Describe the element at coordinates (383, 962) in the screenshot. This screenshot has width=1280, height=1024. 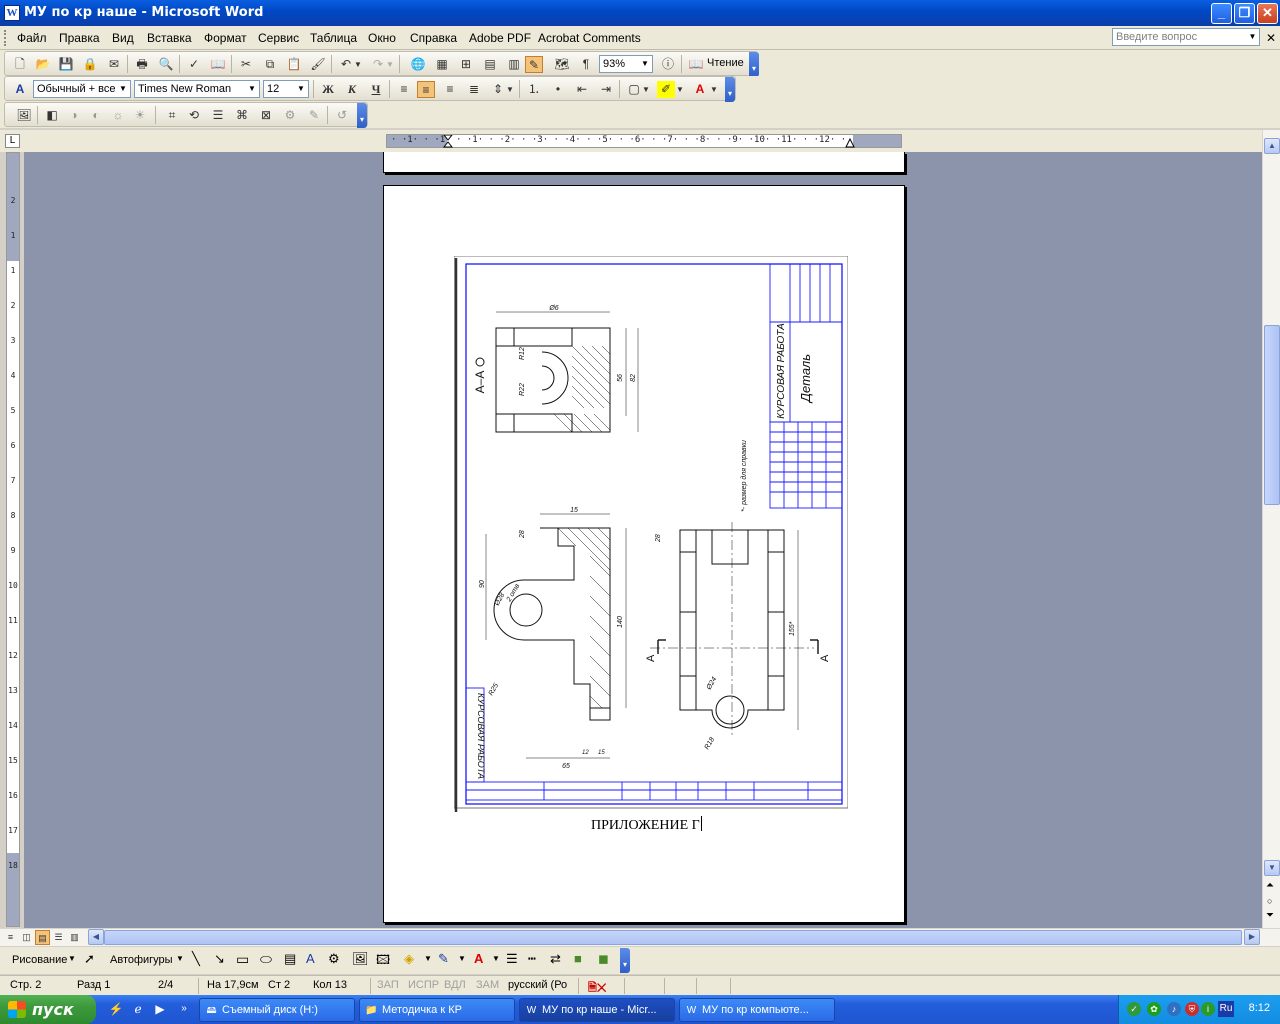
I see `picture-icon: 🖾` at that location.